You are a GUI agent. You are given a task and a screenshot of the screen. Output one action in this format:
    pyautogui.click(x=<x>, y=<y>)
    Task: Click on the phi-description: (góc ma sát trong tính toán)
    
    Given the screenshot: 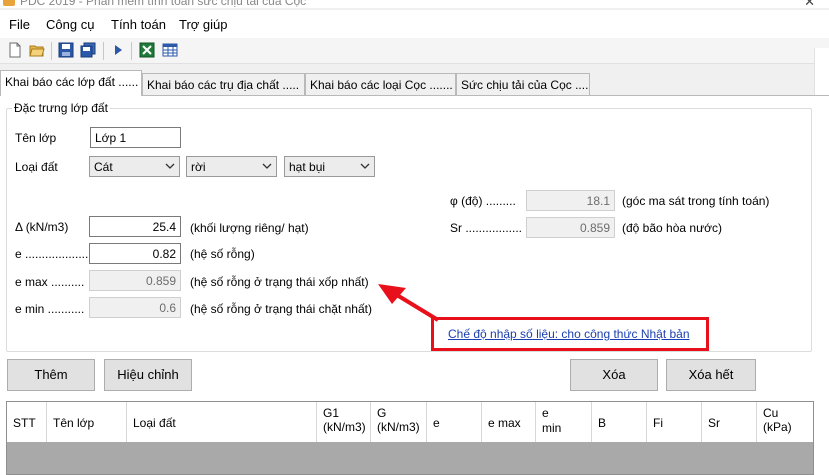 What is the action you would take?
    pyautogui.click(x=696, y=201)
    